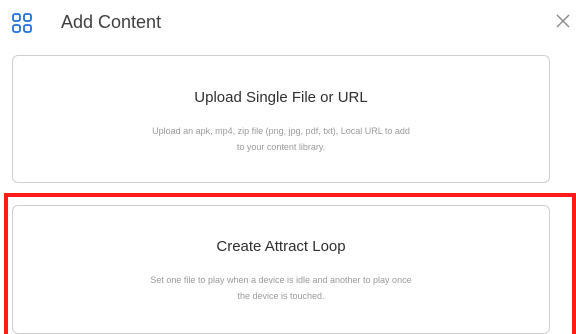 The image size is (576, 334). What do you see at coordinates (281, 147) in the screenshot?
I see `option-description-line: to your content library.` at bounding box center [281, 147].